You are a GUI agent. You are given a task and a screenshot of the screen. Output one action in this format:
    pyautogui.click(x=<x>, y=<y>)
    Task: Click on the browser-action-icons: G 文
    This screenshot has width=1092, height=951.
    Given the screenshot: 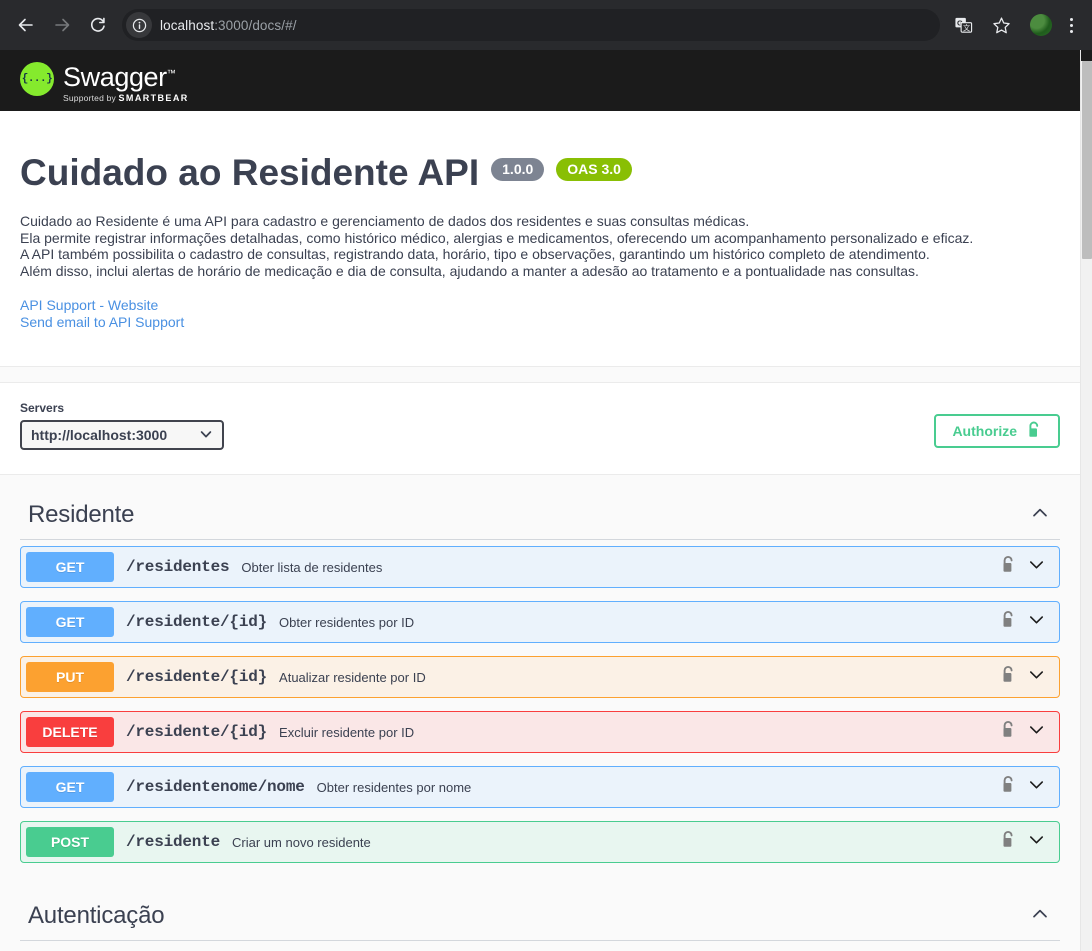 What is the action you would take?
    pyautogui.click(x=1014, y=25)
    